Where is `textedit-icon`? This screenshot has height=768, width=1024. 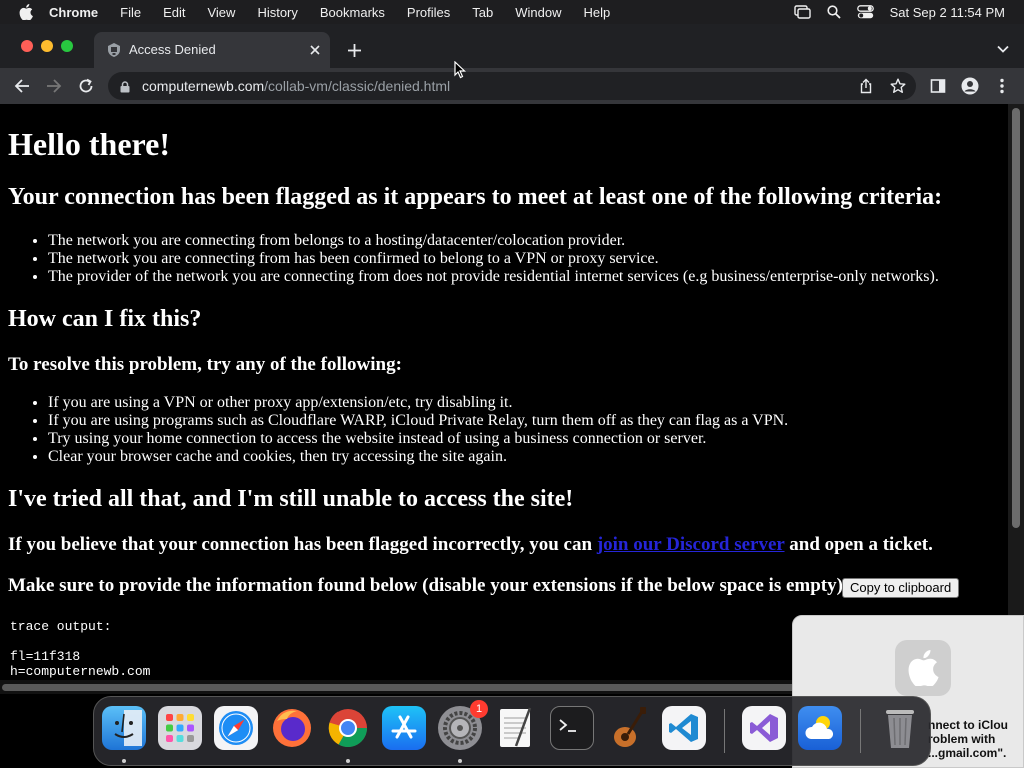
textedit-icon is located at coordinates (516, 728).